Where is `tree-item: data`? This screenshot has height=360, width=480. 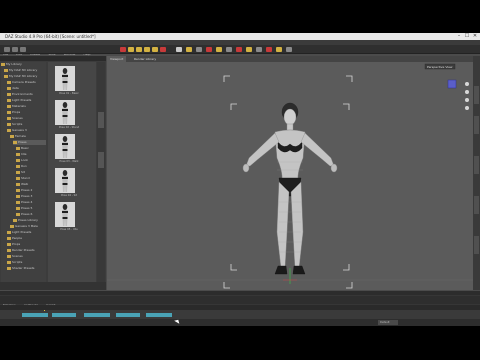 tree-item: data is located at coordinates (26, 88).